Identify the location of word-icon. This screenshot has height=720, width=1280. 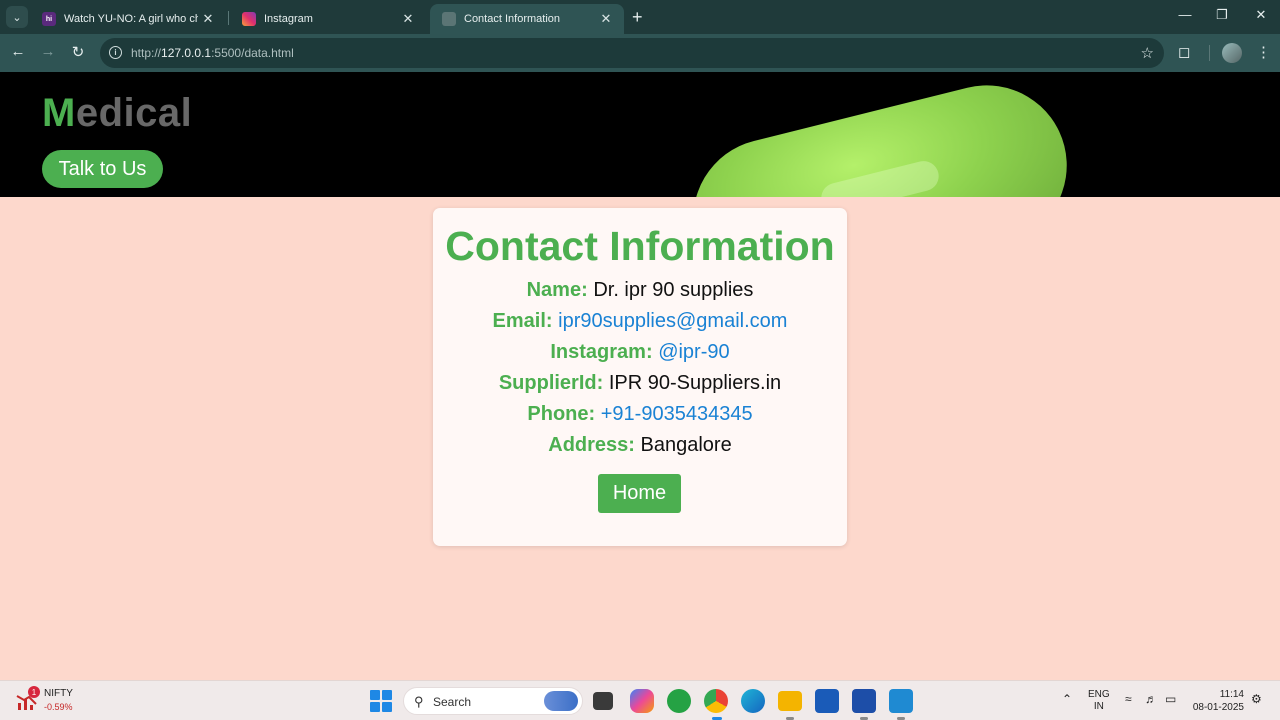
(864, 701).